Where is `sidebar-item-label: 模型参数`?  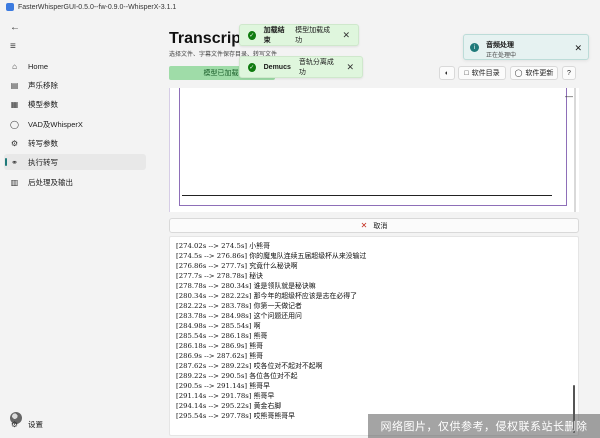
sidebar-item-label: 模型参数 is located at coordinates (43, 104).